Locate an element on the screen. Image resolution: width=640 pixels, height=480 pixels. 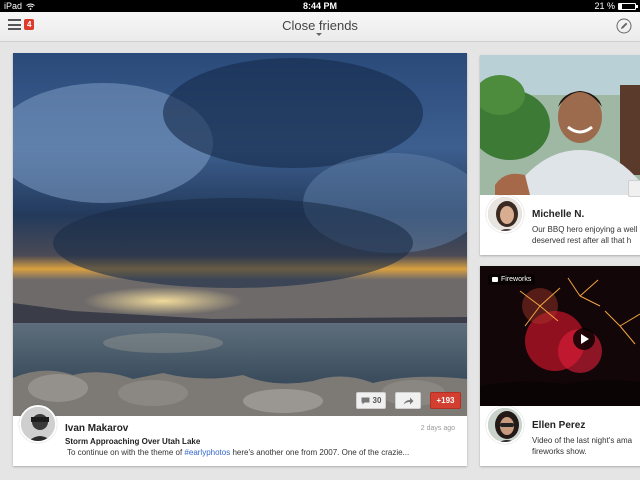
stream-title: Close friends is located at coordinates (320, 25).